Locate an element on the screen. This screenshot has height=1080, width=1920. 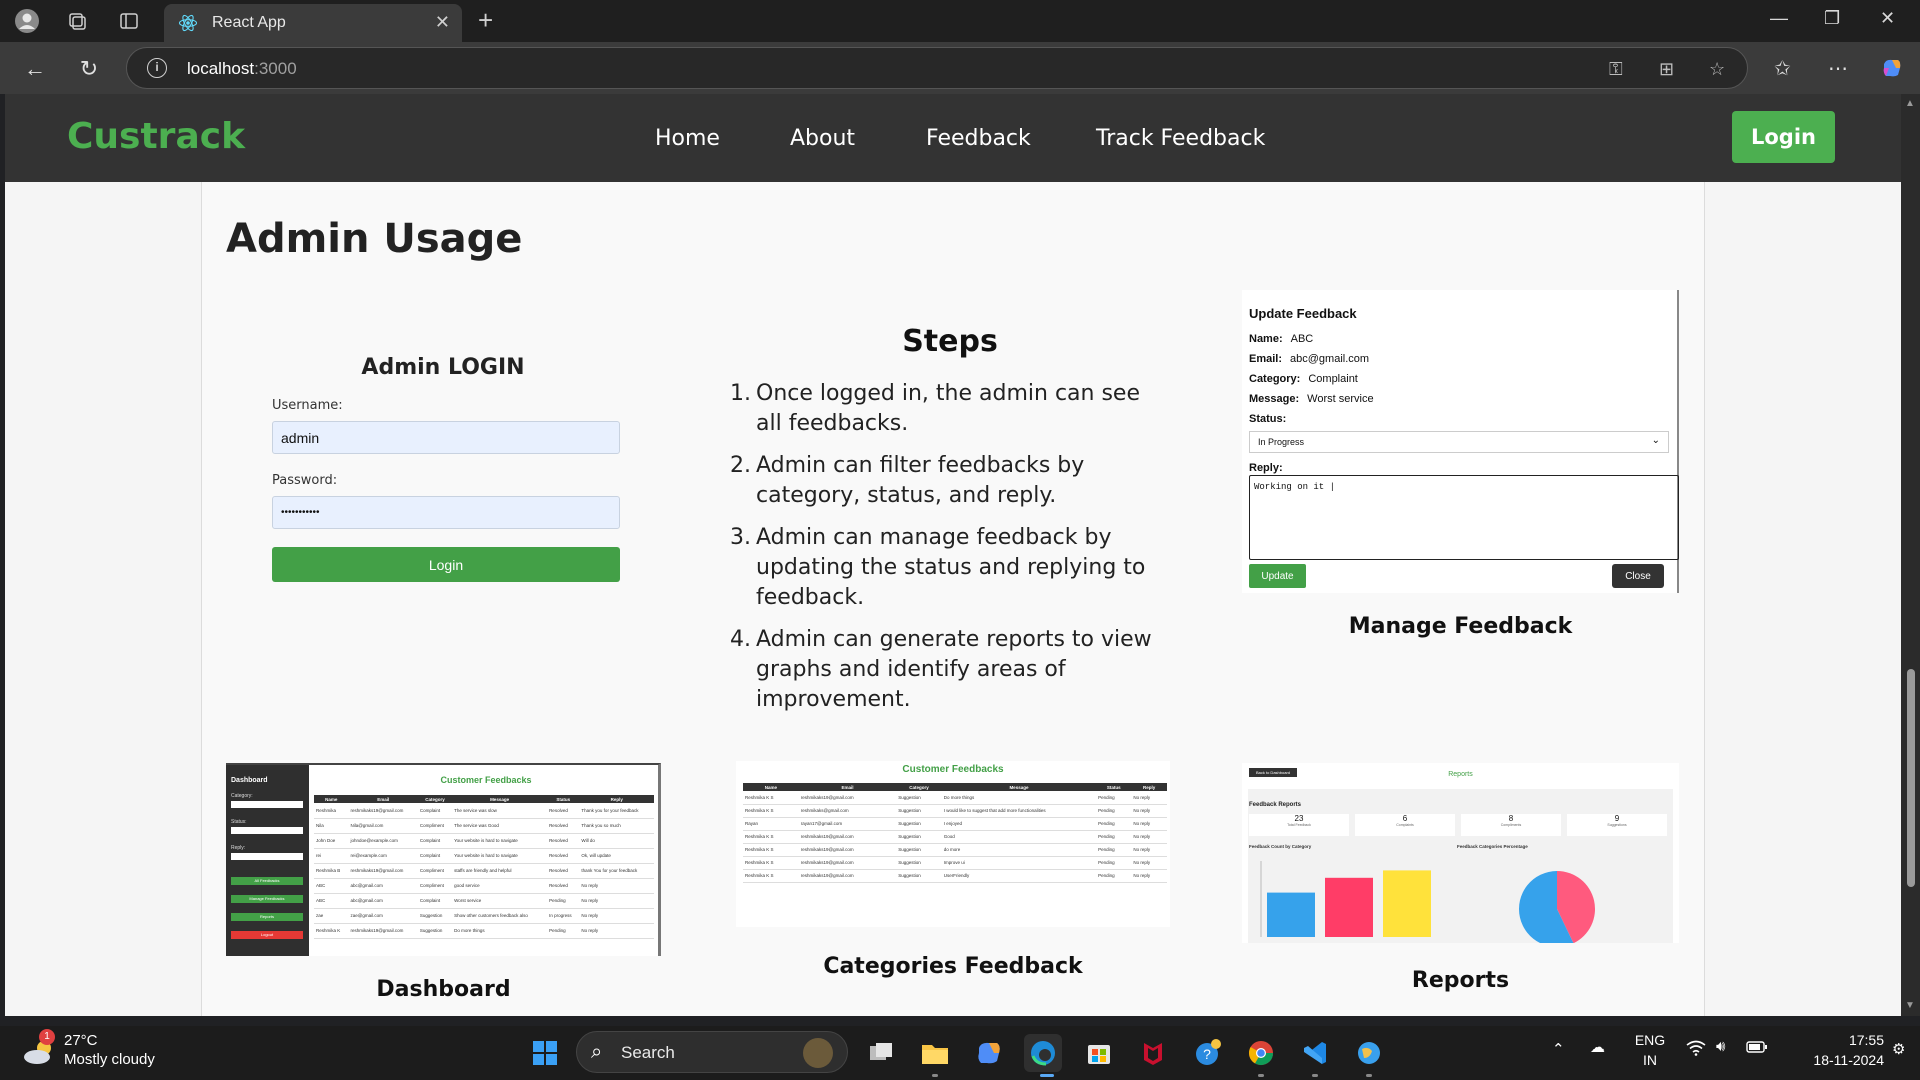
mcafee-icon is located at coordinates (1153, 1053).